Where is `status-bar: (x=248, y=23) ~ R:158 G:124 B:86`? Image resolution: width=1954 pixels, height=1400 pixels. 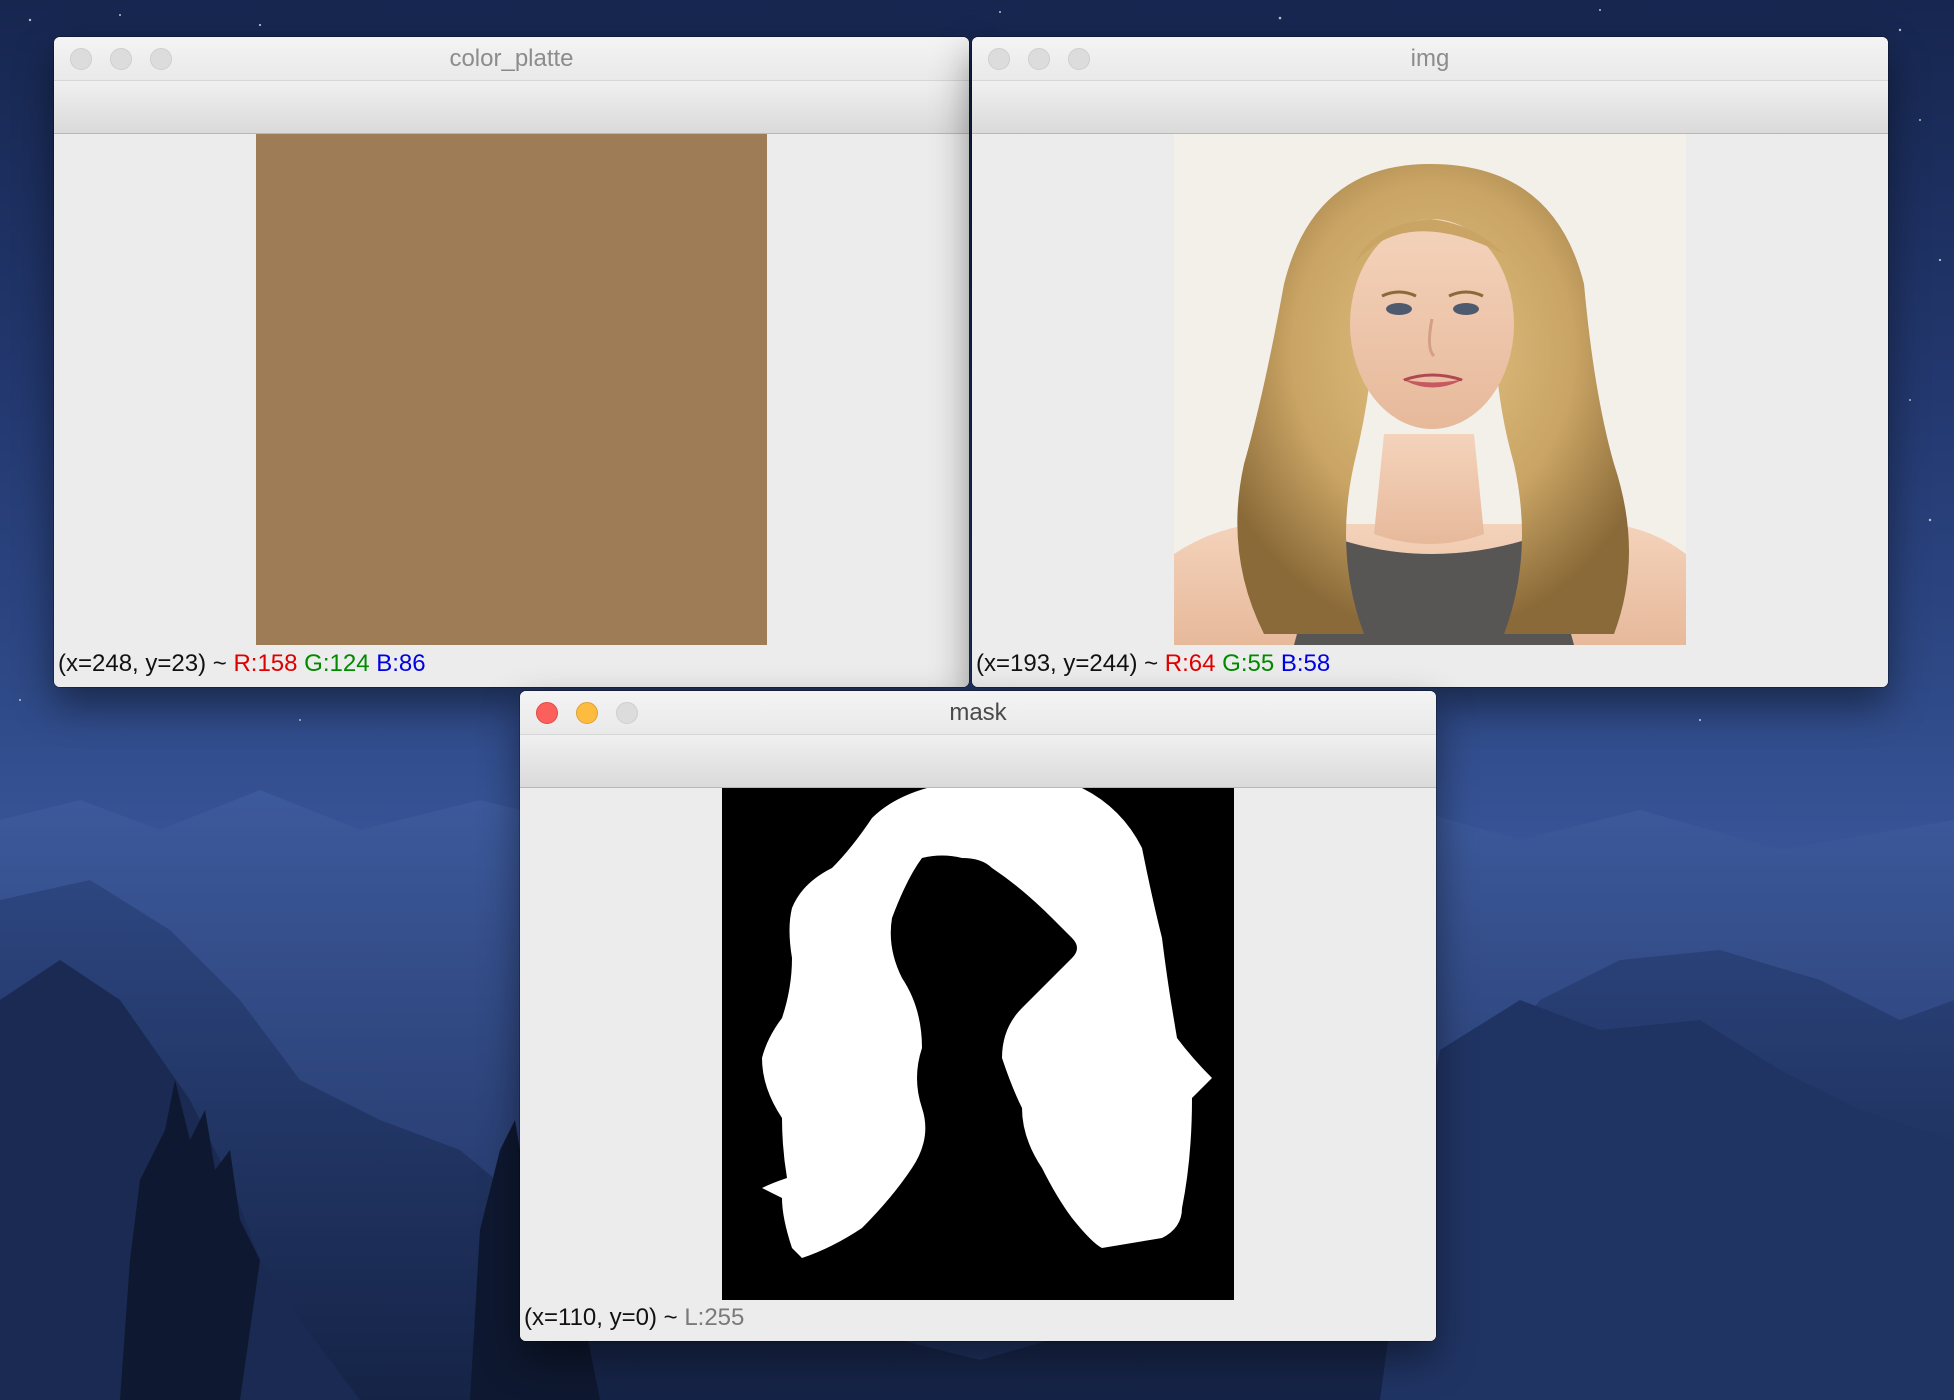 status-bar: (x=248, y=23) ~ R:158 G:124 B:86 is located at coordinates (242, 664).